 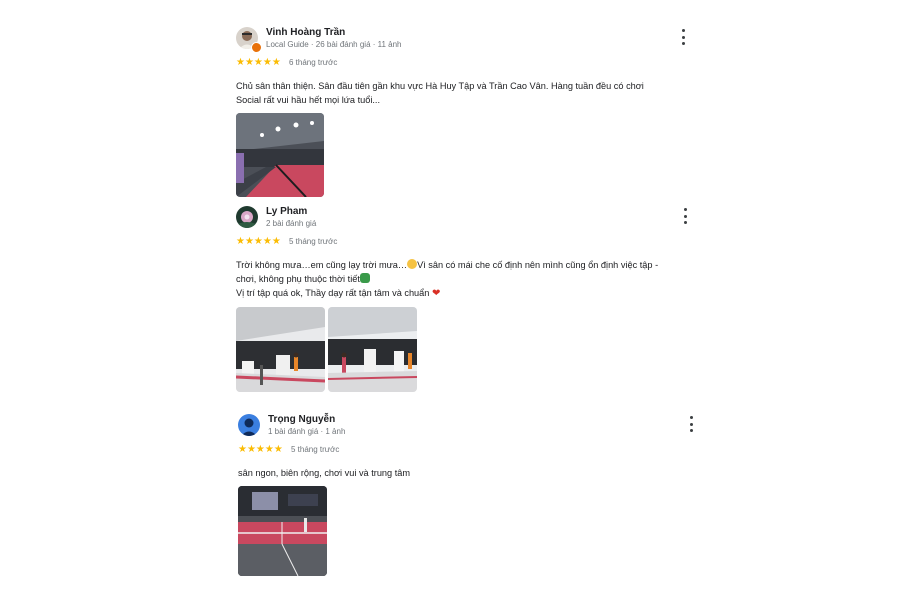 I want to click on review-text-line-group: chơi, không phụ thuộc thời tiết, so click(x=471, y=279).